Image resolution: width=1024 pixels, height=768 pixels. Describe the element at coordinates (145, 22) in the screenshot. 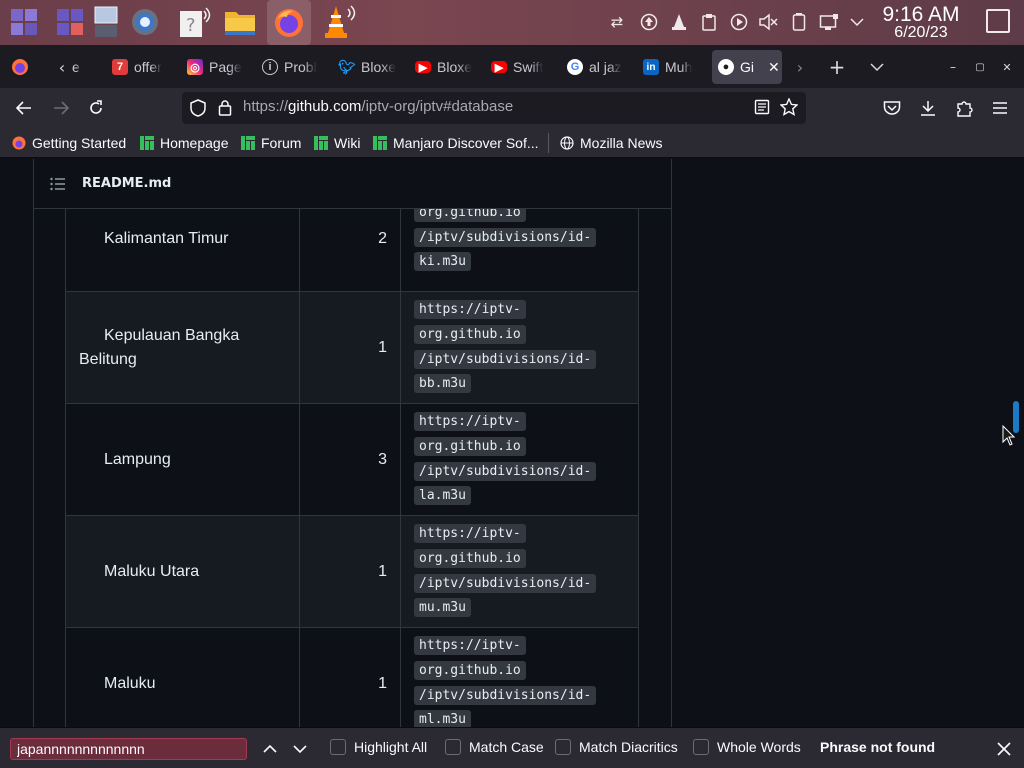

I see `settings-icon` at that location.